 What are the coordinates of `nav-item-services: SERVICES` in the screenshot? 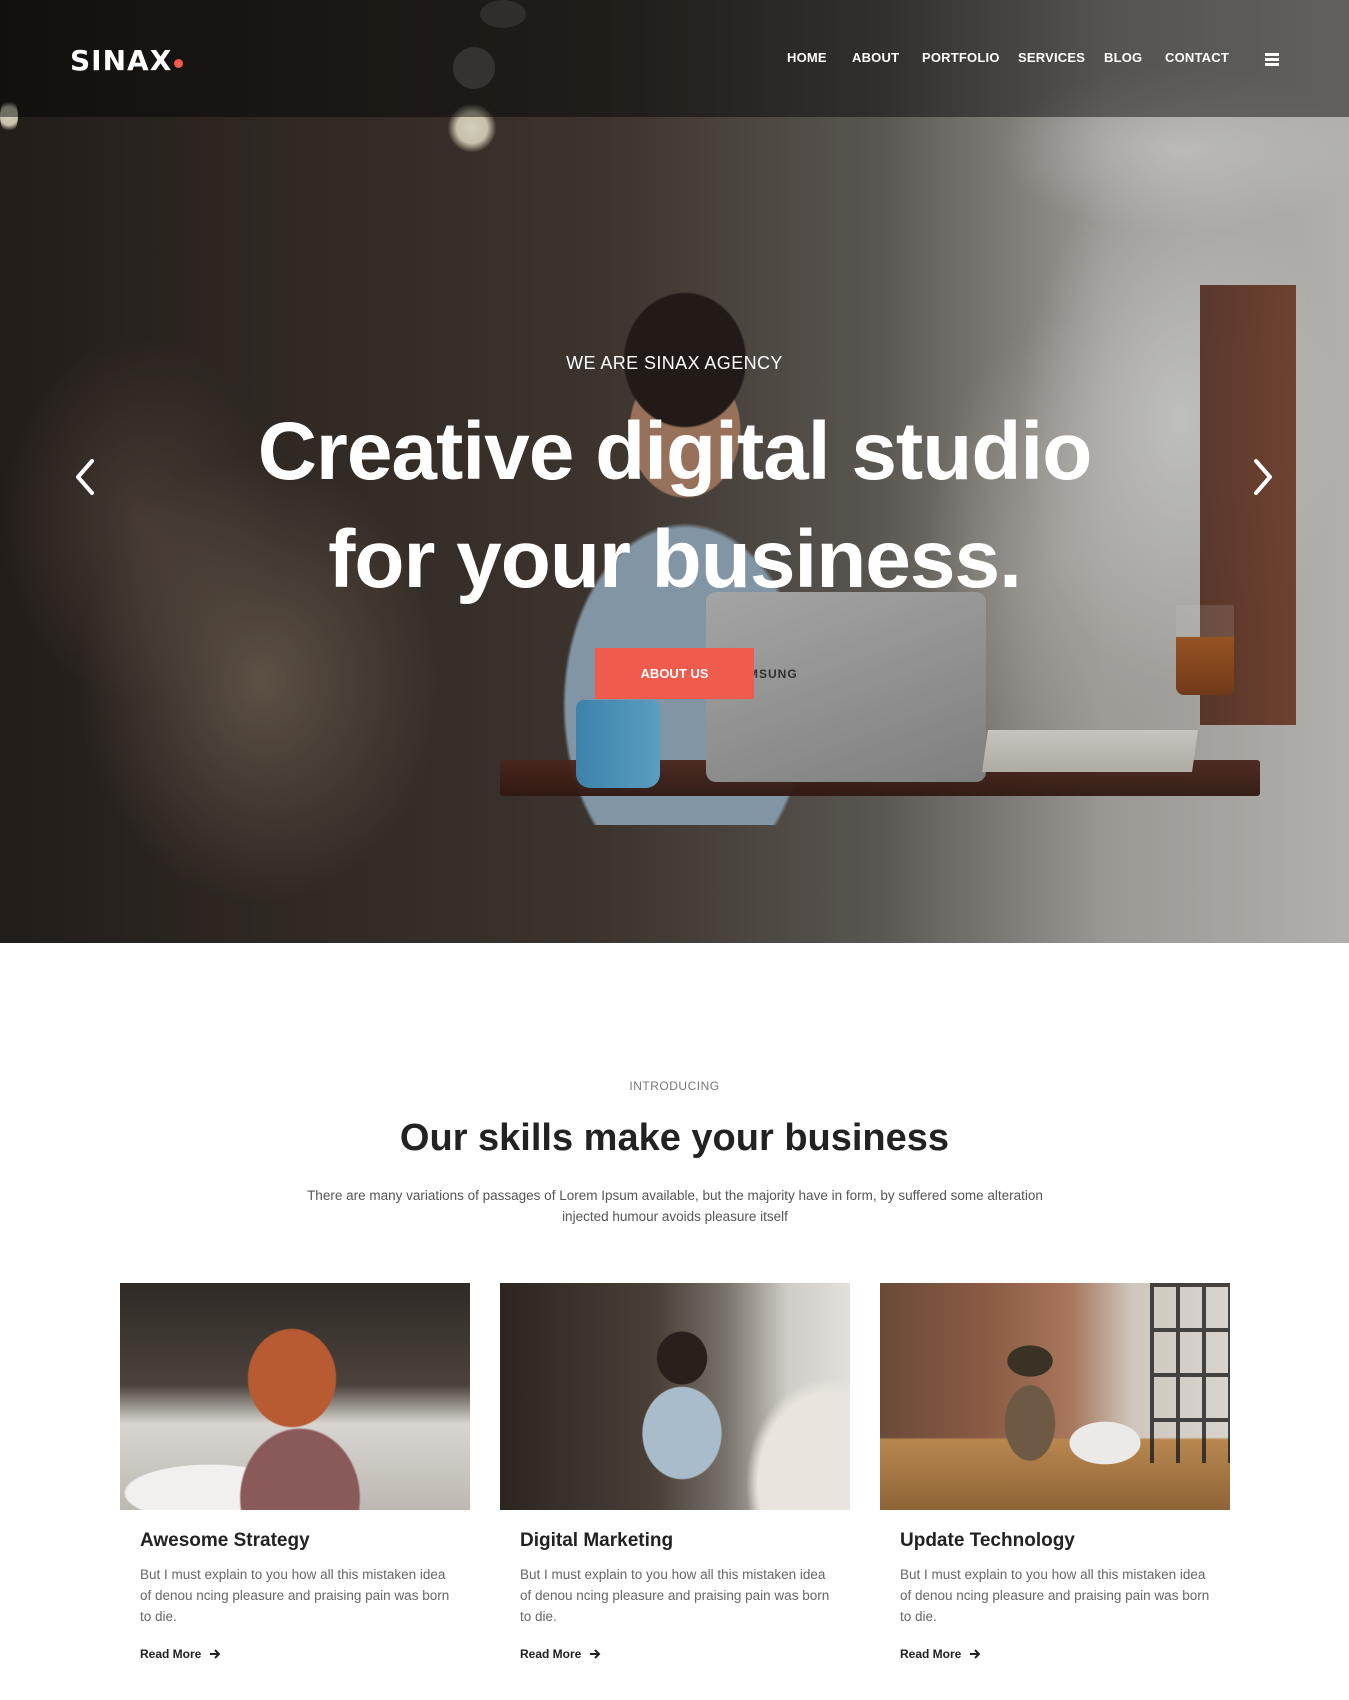 It's located at (1051, 57).